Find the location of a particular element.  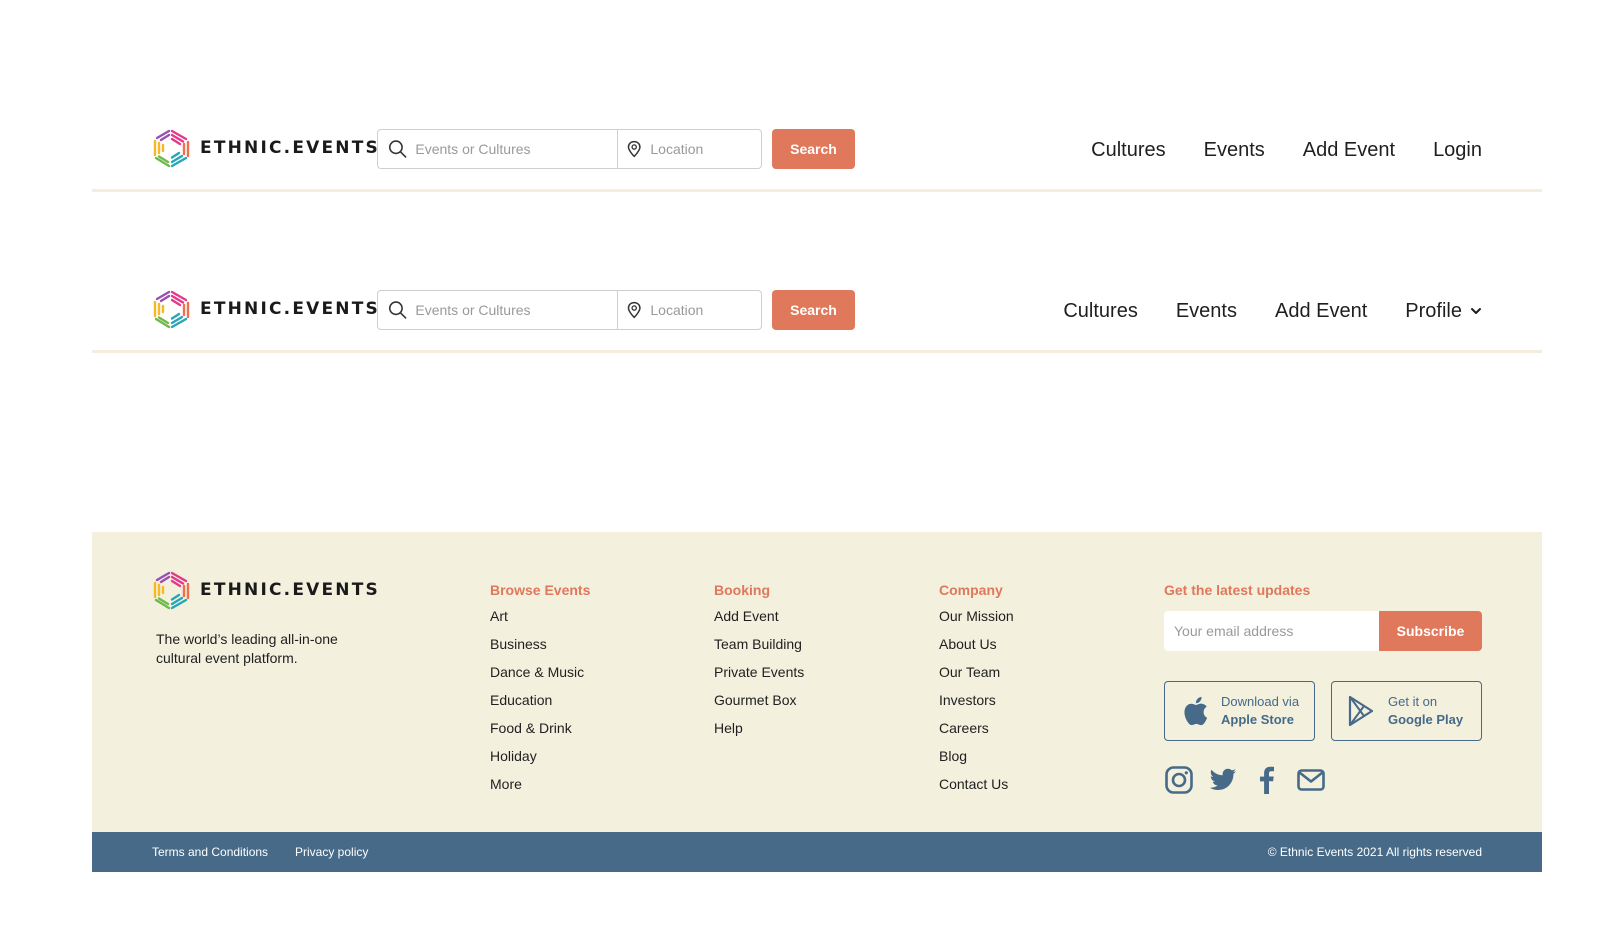

subscribe-form: Subscribe is located at coordinates (1323, 631).